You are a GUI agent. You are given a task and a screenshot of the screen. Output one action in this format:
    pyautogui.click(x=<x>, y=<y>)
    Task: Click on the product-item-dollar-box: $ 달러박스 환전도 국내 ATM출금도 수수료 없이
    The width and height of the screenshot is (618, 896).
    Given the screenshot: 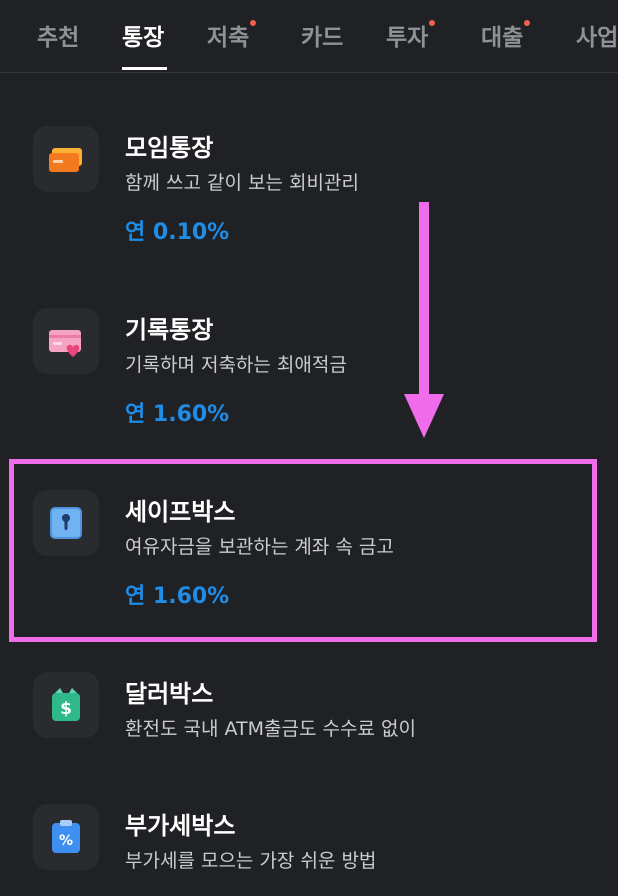 What is the action you would take?
    pyautogui.click(x=309, y=714)
    